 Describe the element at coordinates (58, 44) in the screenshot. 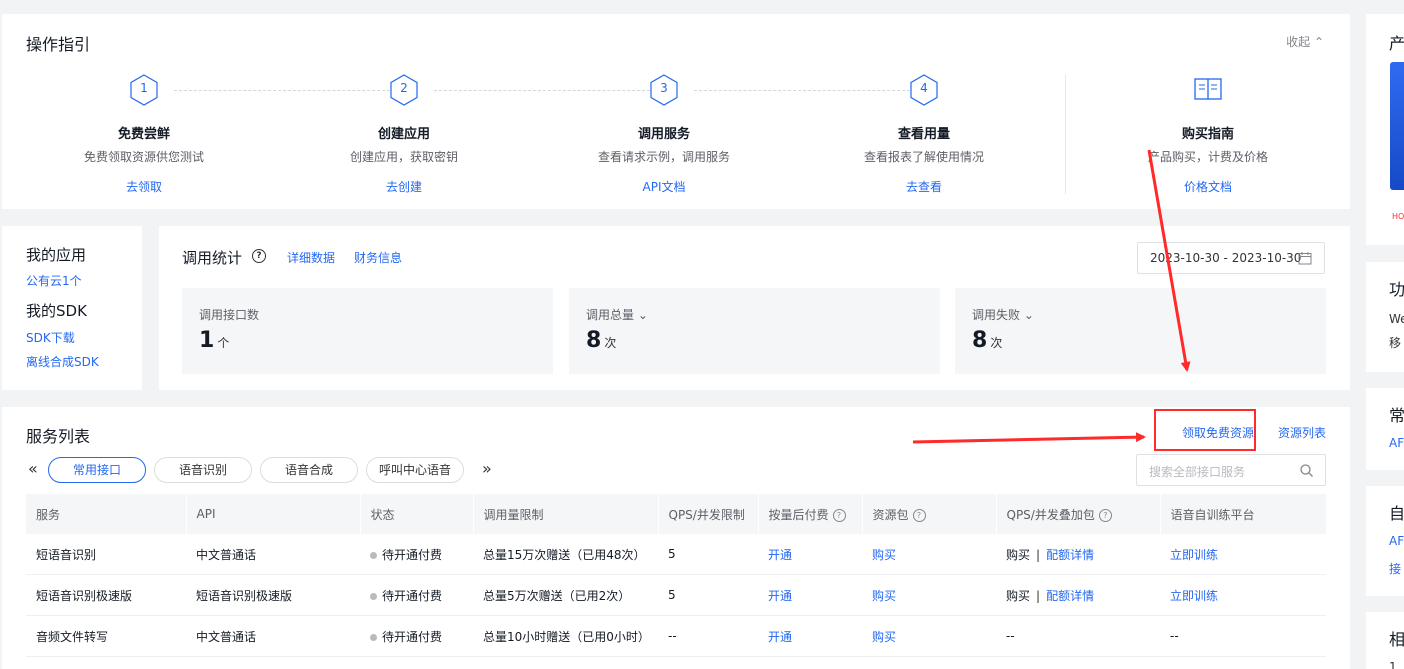

I see `guide-title: 操作指引` at that location.